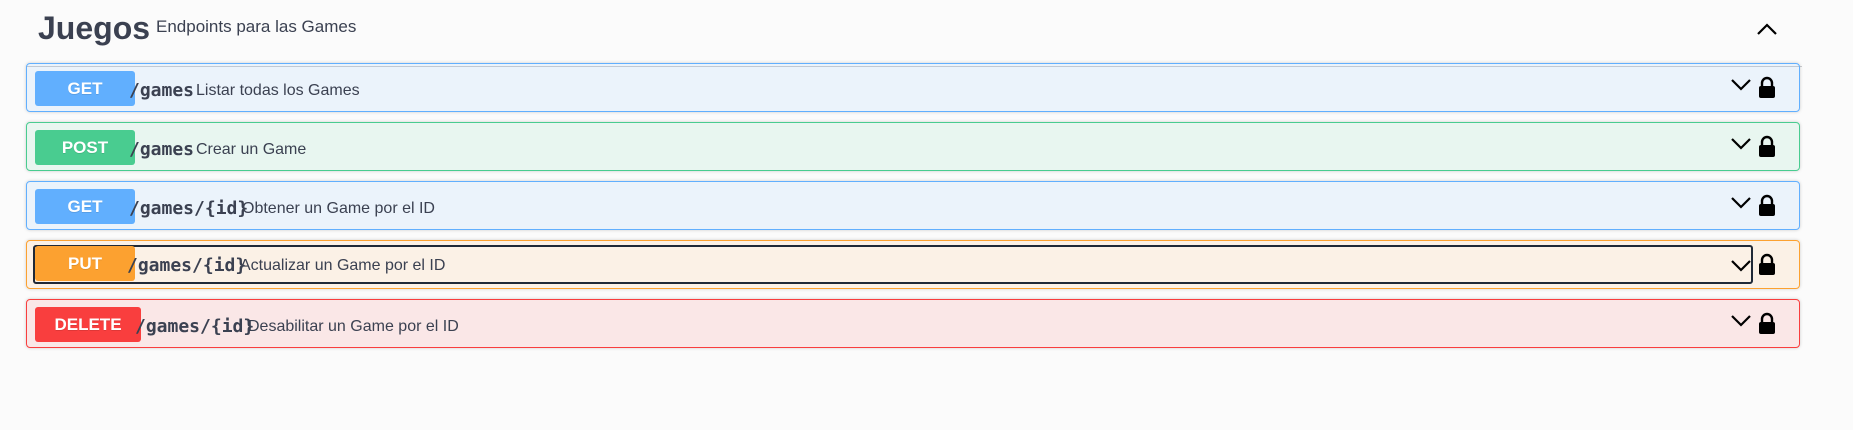 The height and width of the screenshot is (430, 1853). Describe the element at coordinates (85, 147) in the screenshot. I see `method-badge: POST` at that location.